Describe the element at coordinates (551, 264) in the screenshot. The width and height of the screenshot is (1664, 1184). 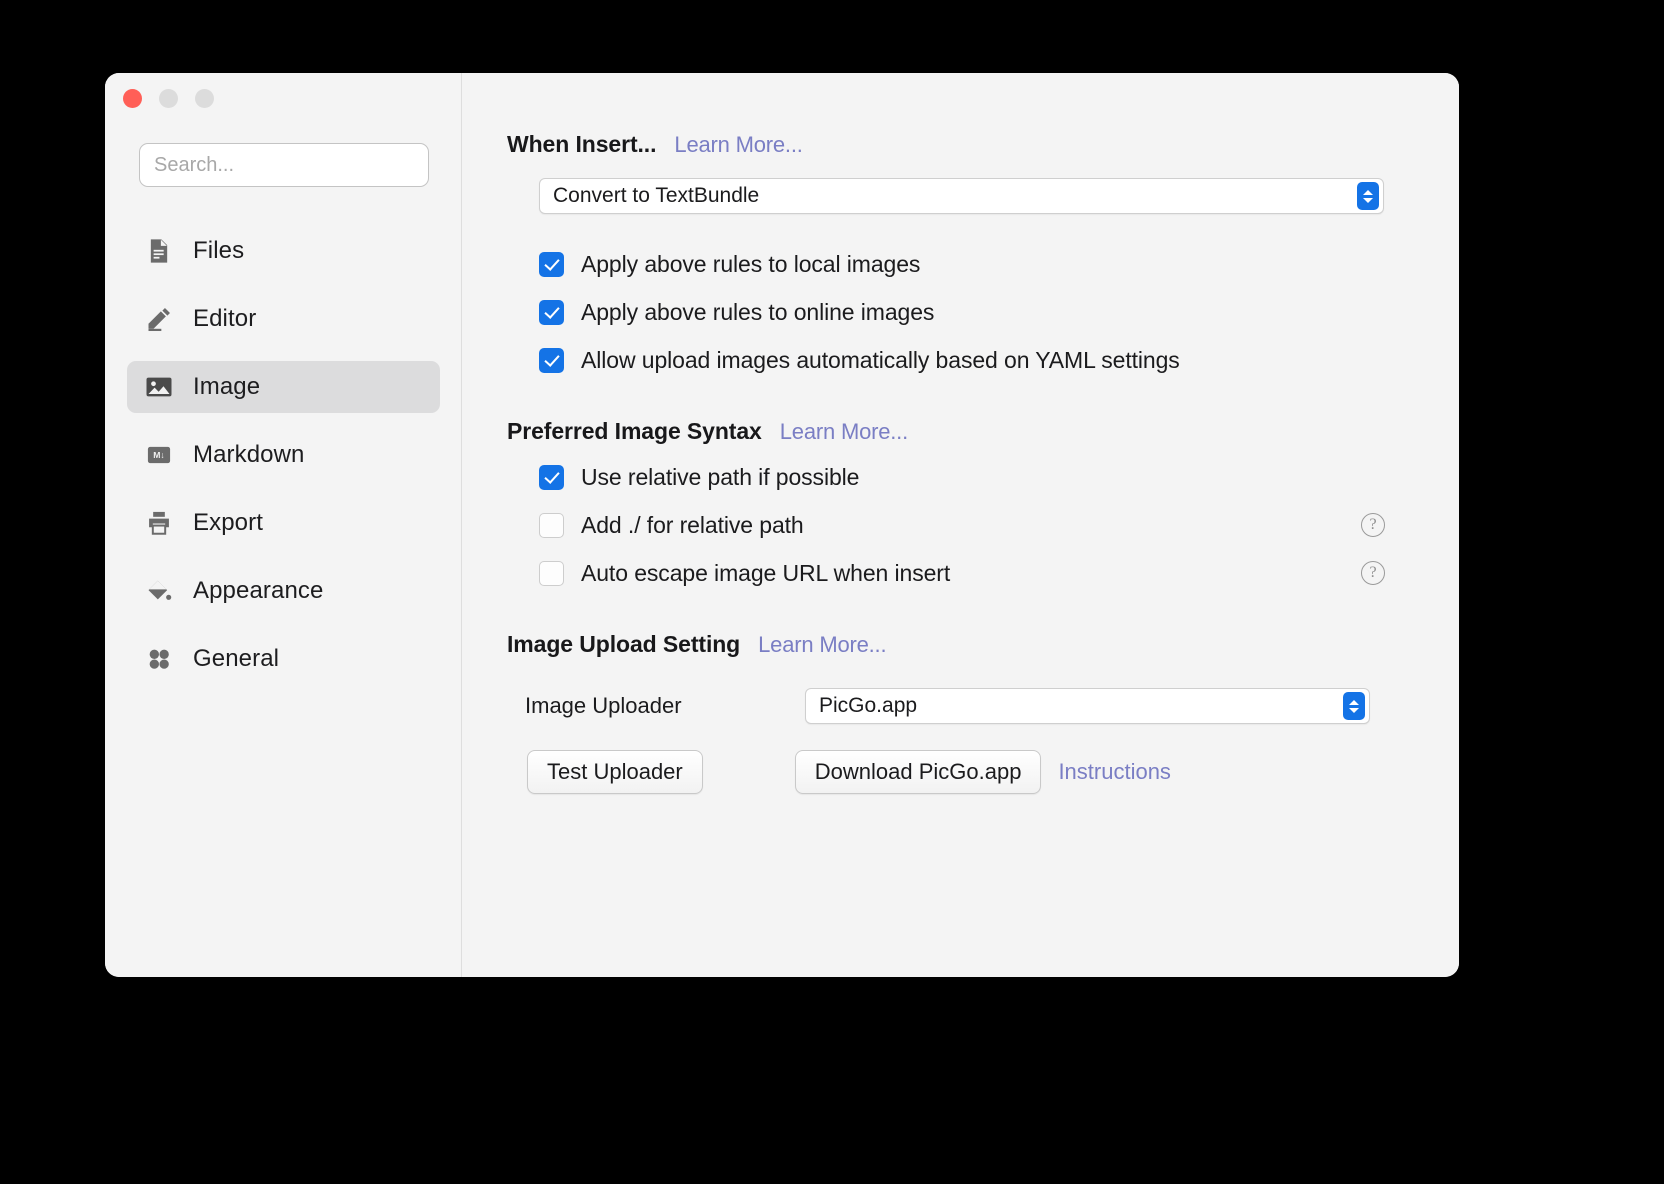
I see `checkbox-apply-local` at that location.